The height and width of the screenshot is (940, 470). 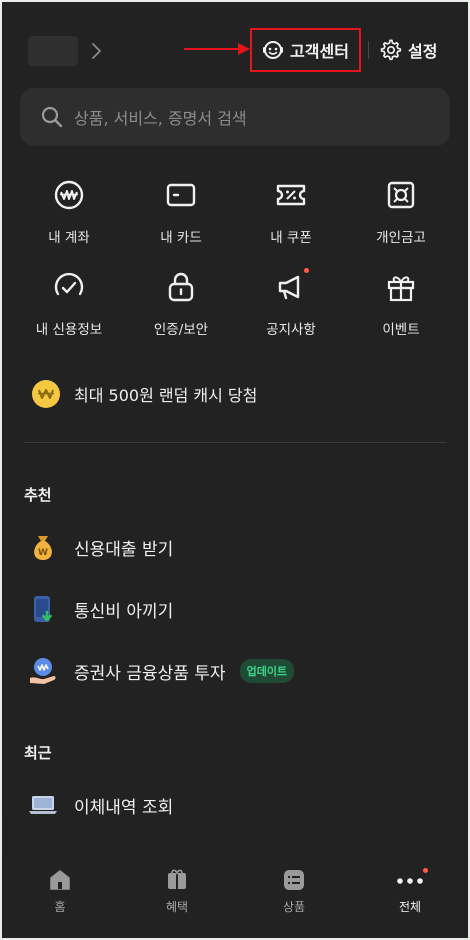 What do you see at coordinates (181, 304) in the screenshot?
I see `quick-menu-auth-security: 인증/보안` at bounding box center [181, 304].